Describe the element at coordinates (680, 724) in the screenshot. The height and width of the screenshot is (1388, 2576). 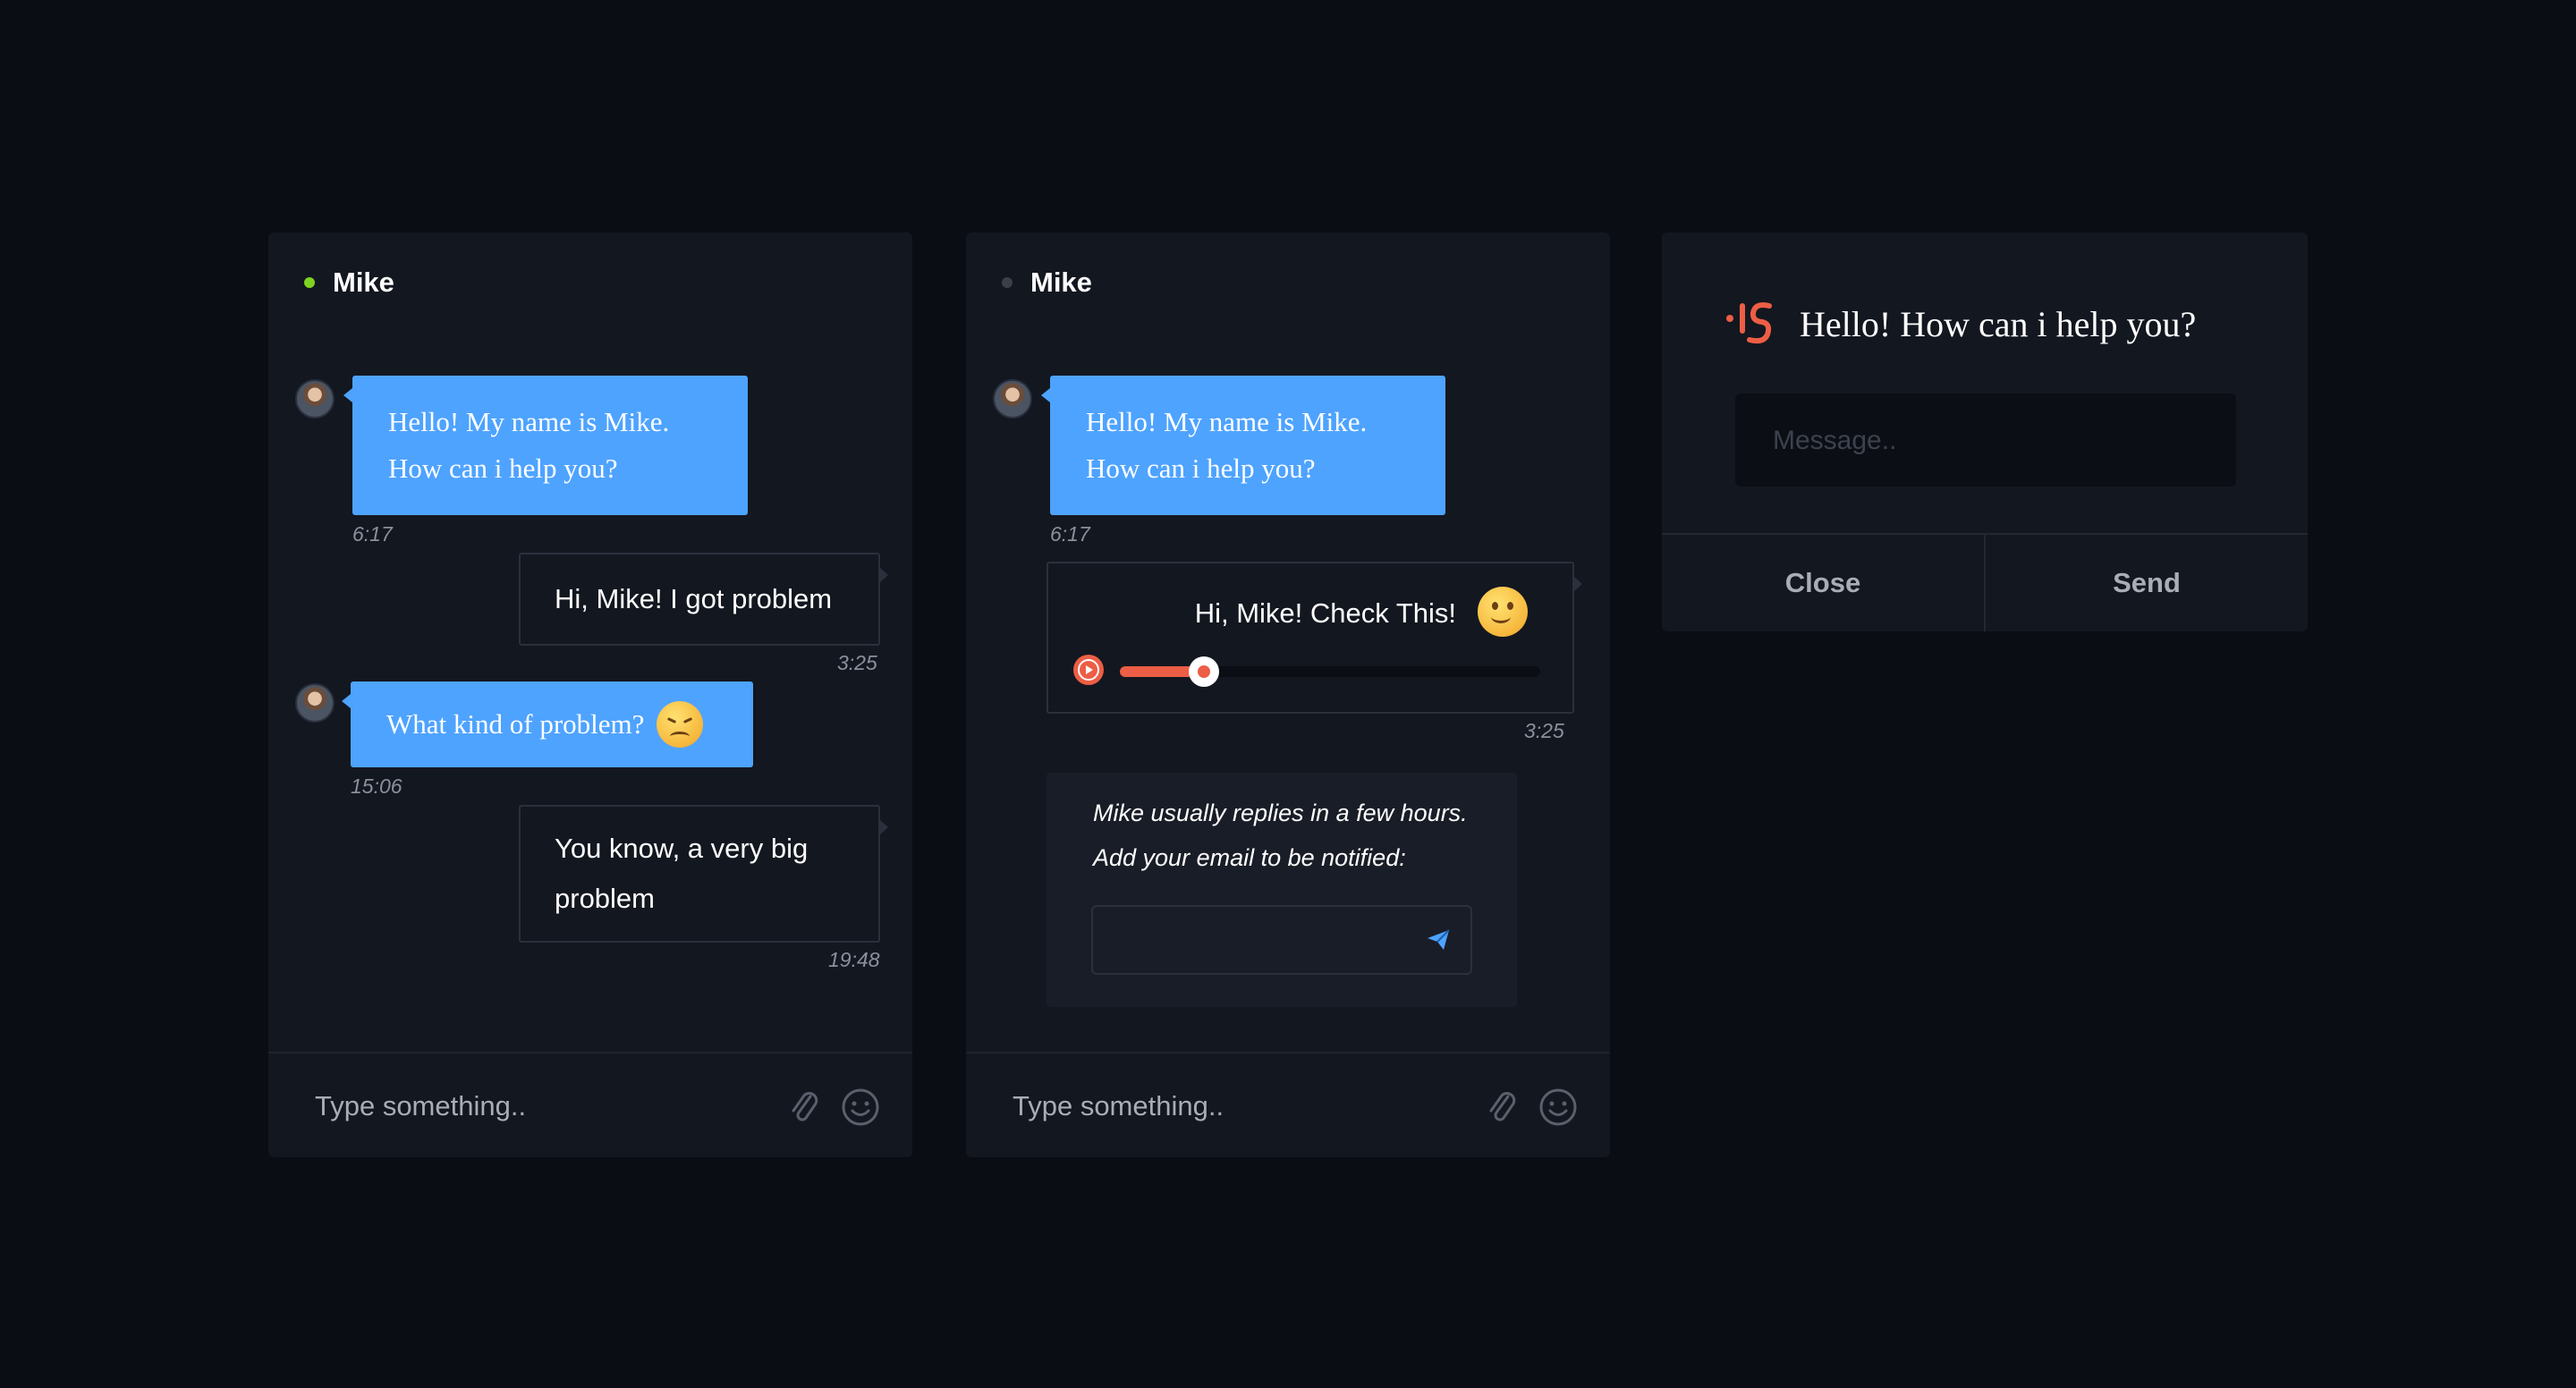
I see `confounded-face-icon` at that location.